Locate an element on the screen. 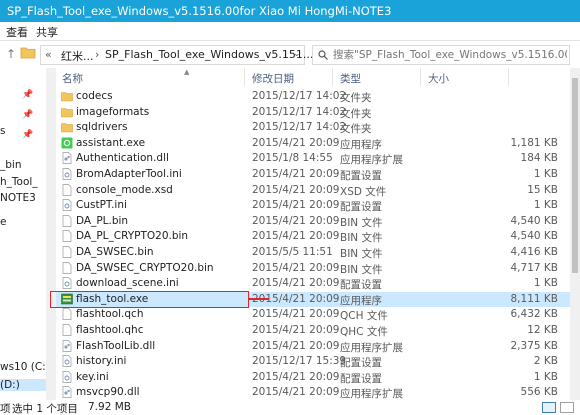  table-row: msvcp90.dll 2015/4/21 20:09 应用程序扩展 556 KB is located at coordinates (313, 392).